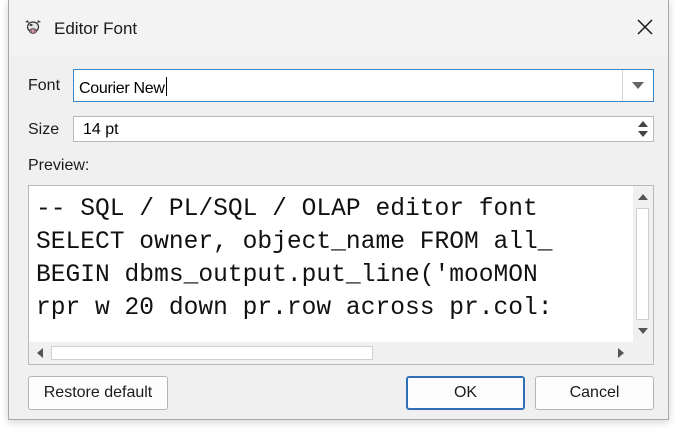 This screenshot has height=430, width=675. I want to click on close-icon, so click(645, 29).